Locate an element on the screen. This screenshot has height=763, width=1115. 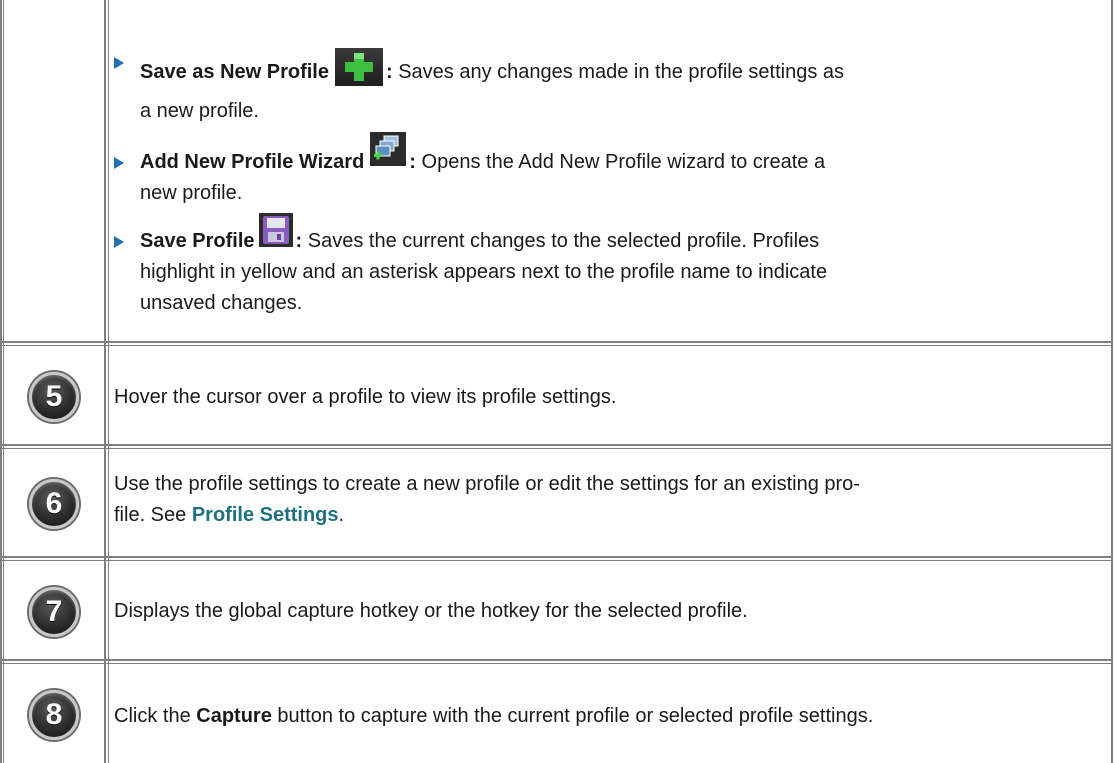
column-divider-inner is located at coordinates (108, 381).